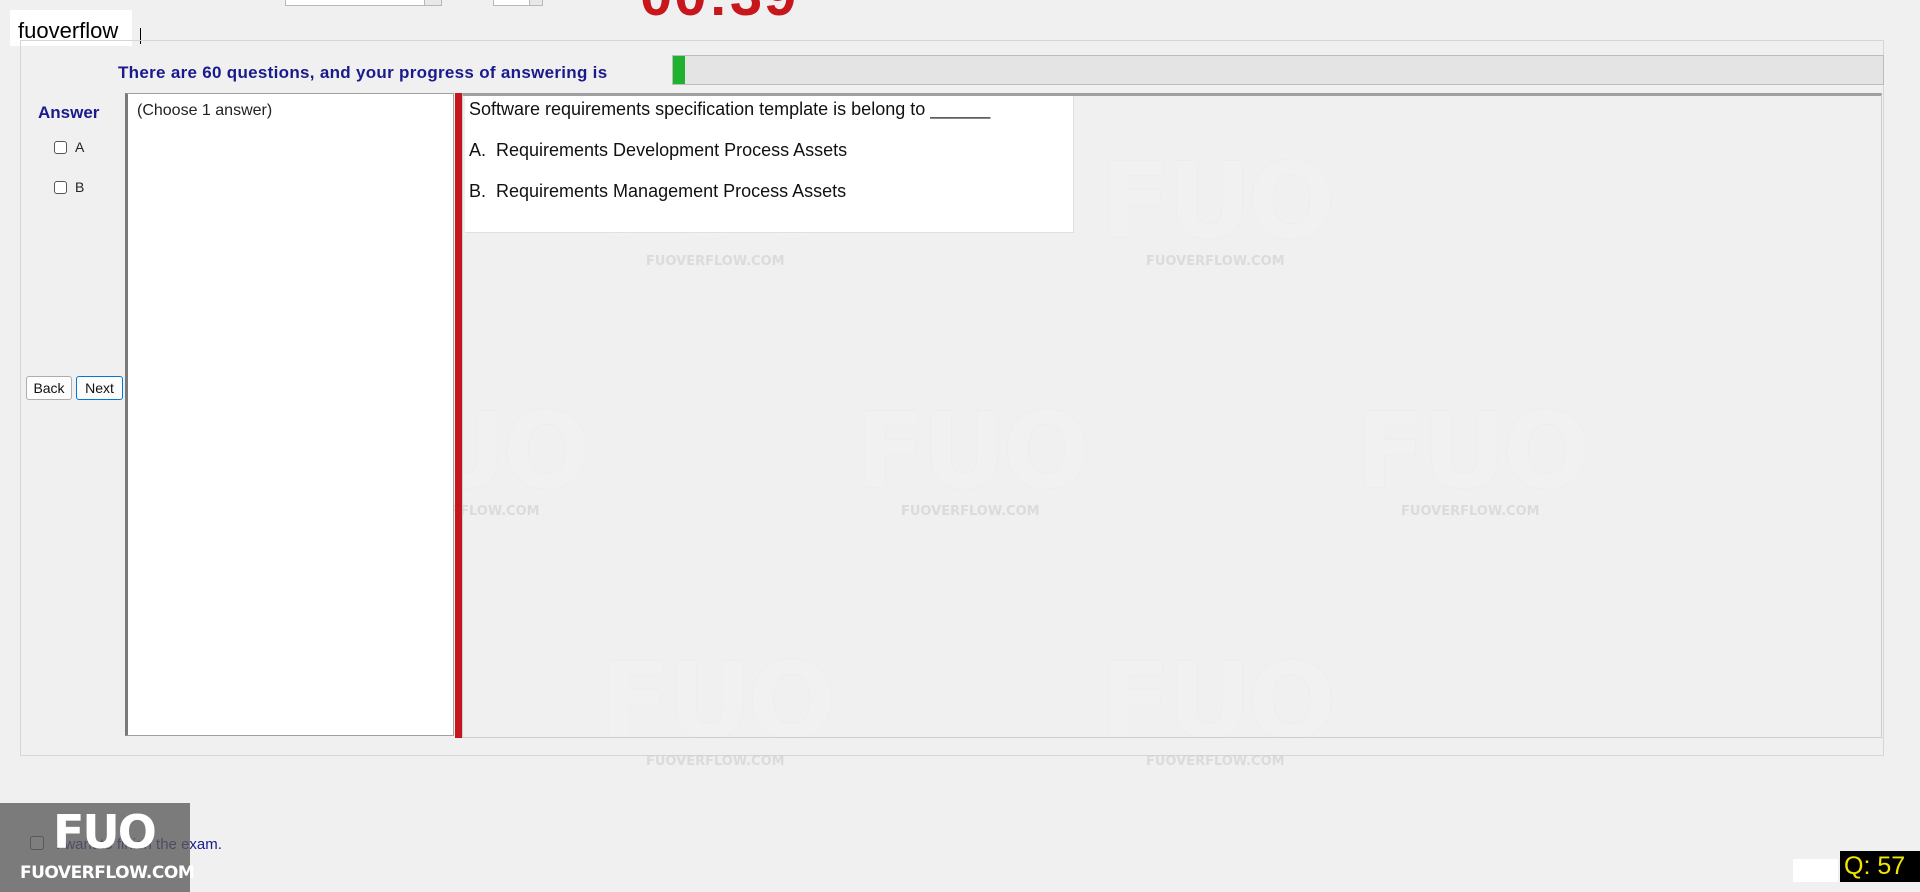  I want to click on site-logo: FUO FUOVERFLOW.COM, so click(97, 847).